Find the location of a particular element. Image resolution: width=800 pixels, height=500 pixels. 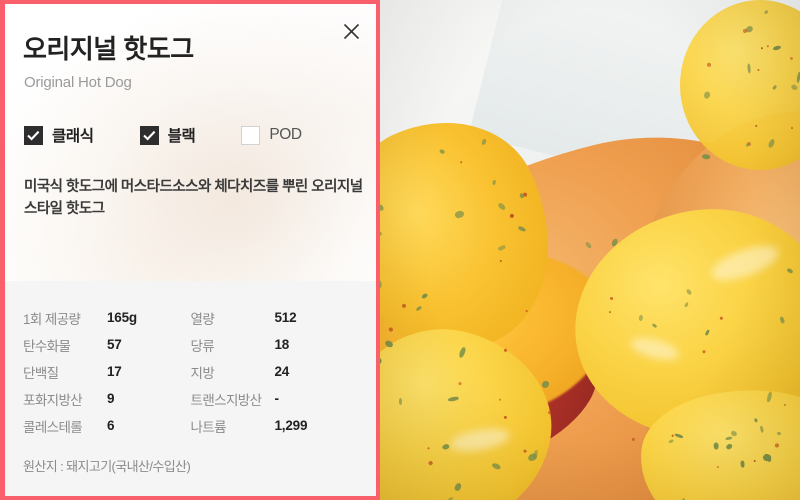

nutrition-label: 나트륨 is located at coordinates (208, 427).